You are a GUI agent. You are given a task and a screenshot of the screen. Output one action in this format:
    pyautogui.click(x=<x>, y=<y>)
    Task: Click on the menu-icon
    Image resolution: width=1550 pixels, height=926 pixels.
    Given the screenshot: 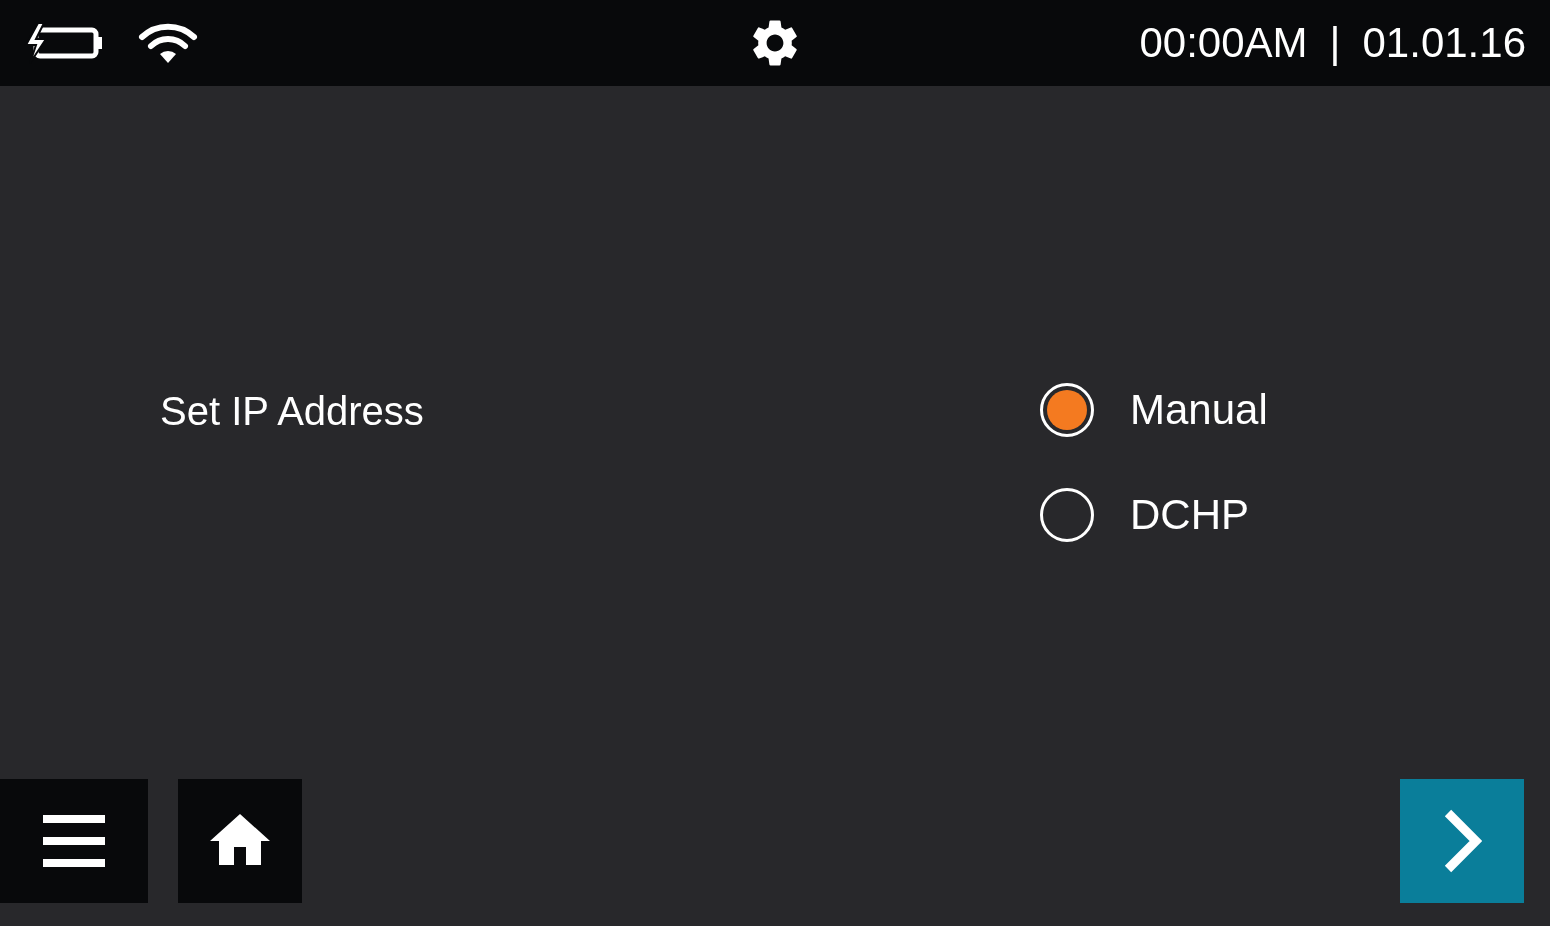 What is the action you would take?
    pyautogui.click(x=74, y=841)
    